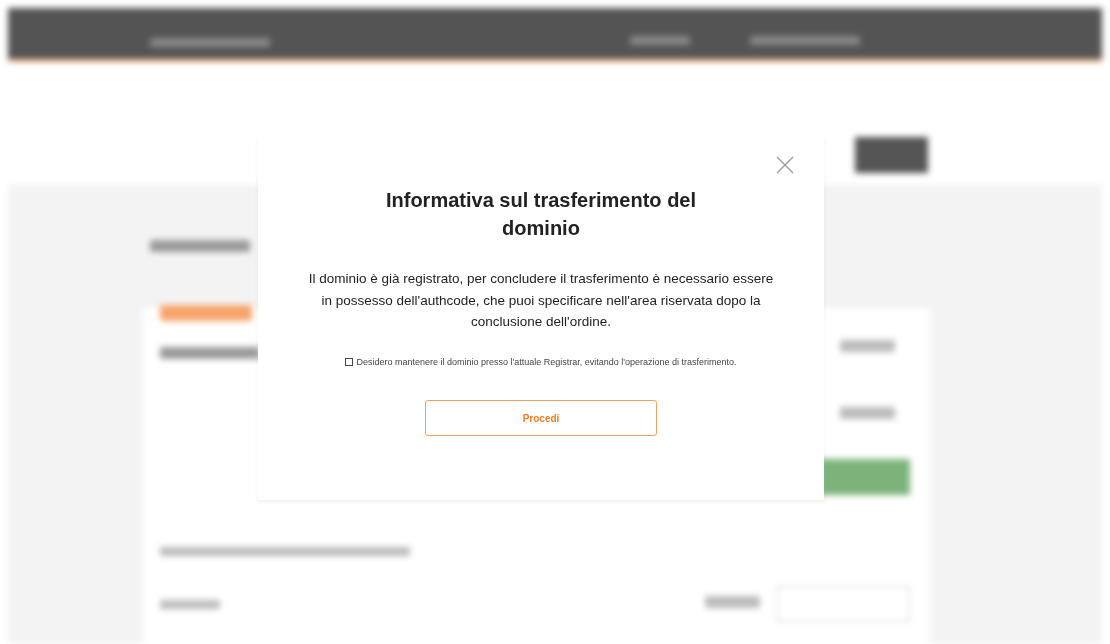  What do you see at coordinates (546, 361) in the screenshot?
I see `checkbox-label: Desidero mantenere il dominio presso l'attuale Registrar, evitando l'operazione di trasferimento.` at bounding box center [546, 361].